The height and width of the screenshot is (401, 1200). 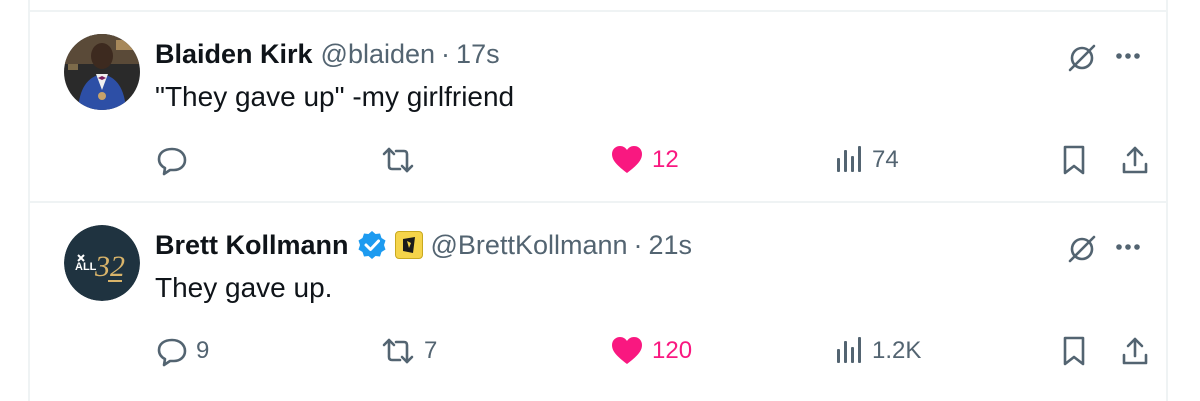 I want to click on avatar-logo-text: ALL, so click(x=86, y=267).